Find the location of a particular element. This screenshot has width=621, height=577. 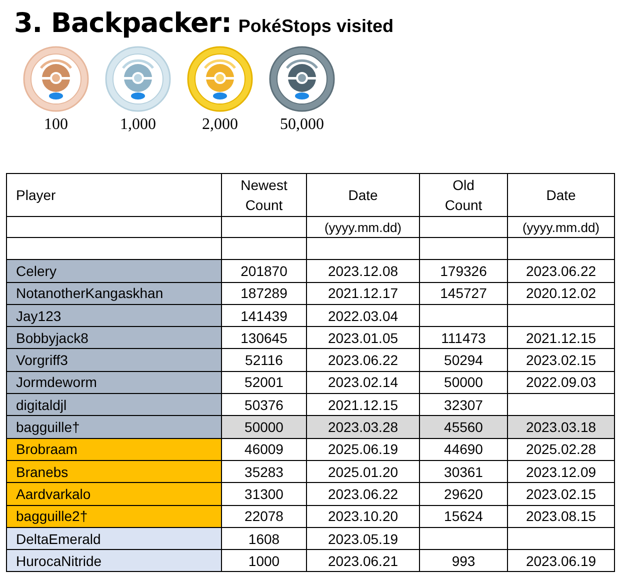

table-cell: 45560 is located at coordinates (464, 427).